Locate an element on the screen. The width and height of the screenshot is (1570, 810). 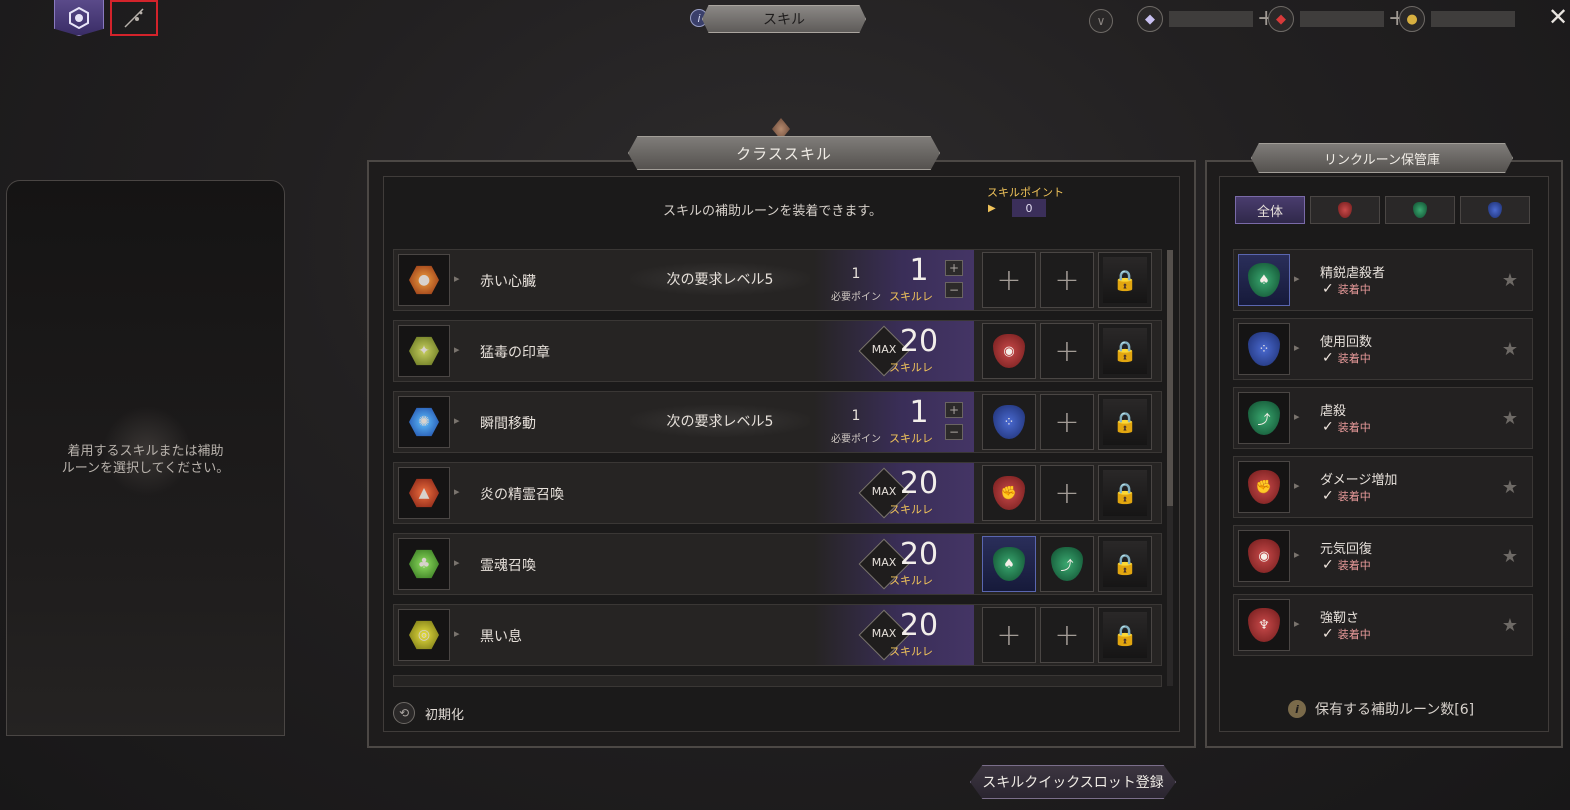
skill-icon-box: ◎ is located at coordinates (424, 635).